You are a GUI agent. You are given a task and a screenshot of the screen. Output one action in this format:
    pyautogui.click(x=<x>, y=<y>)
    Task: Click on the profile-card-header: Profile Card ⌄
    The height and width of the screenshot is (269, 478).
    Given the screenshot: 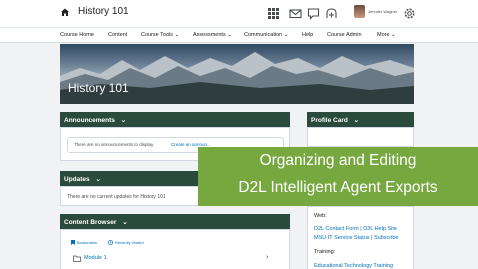 What is the action you would take?
    pyautogui.click(x=360, y=119)
    